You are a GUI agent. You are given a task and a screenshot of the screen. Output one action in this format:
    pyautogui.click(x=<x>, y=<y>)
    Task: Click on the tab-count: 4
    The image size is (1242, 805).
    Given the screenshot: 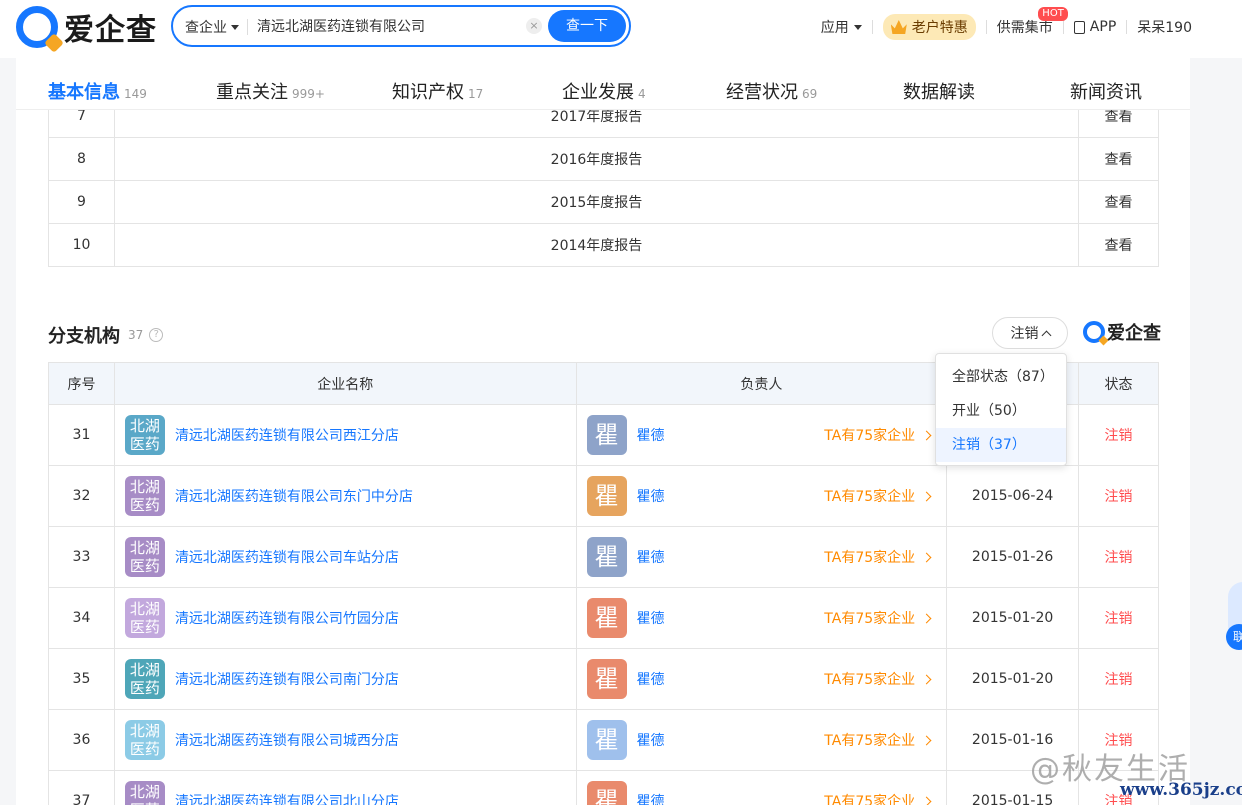 What is the action you would take?
    pyautogui.click(x=642, y=94)
    